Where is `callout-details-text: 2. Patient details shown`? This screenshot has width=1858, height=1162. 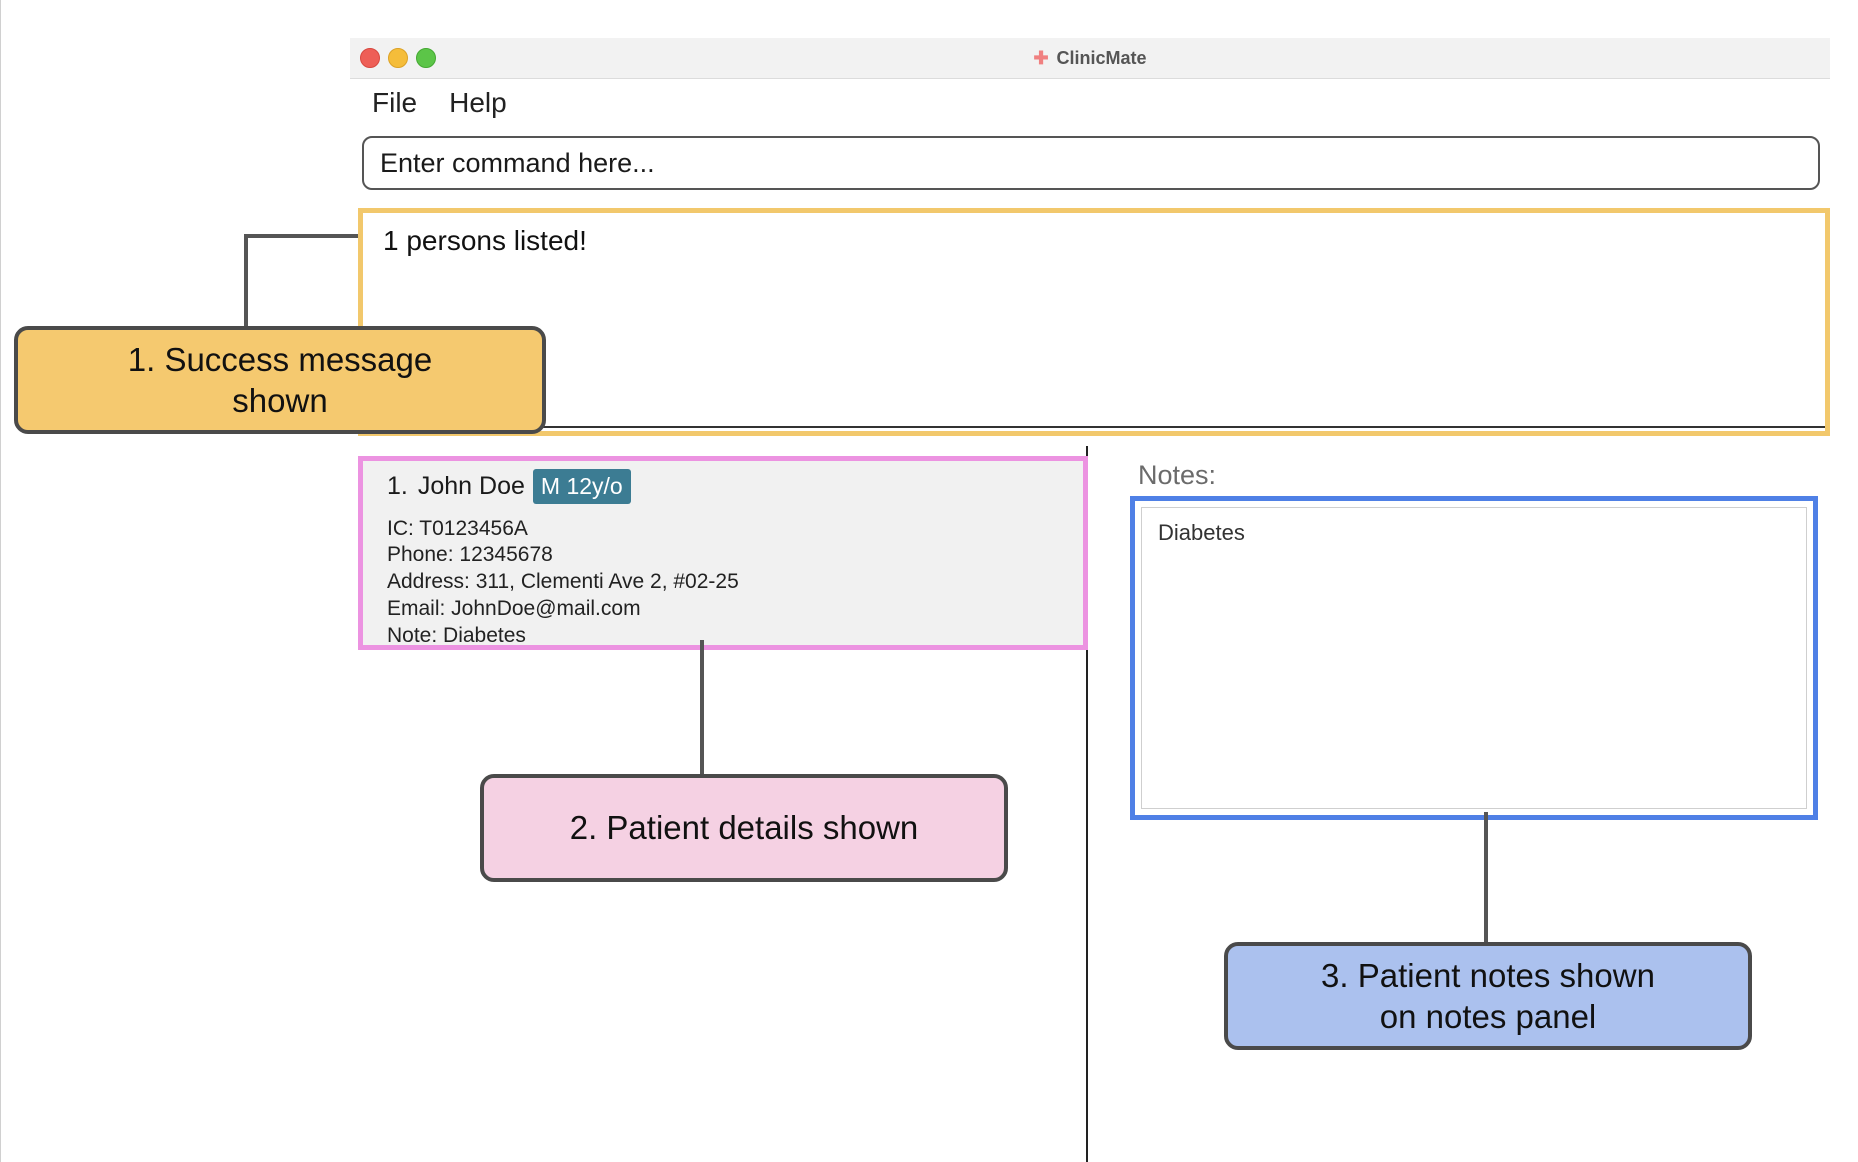
callout-details-text: 2. Patient details shown is located at coordinates (744, 828).